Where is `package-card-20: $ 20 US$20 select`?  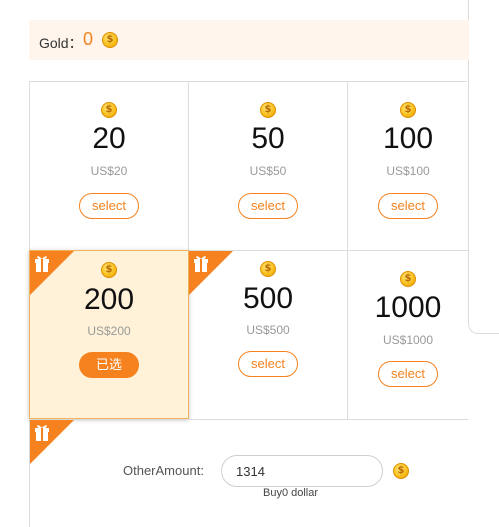 package-card-20: $ 20 US$20 select is located at coordinates (109, 166).